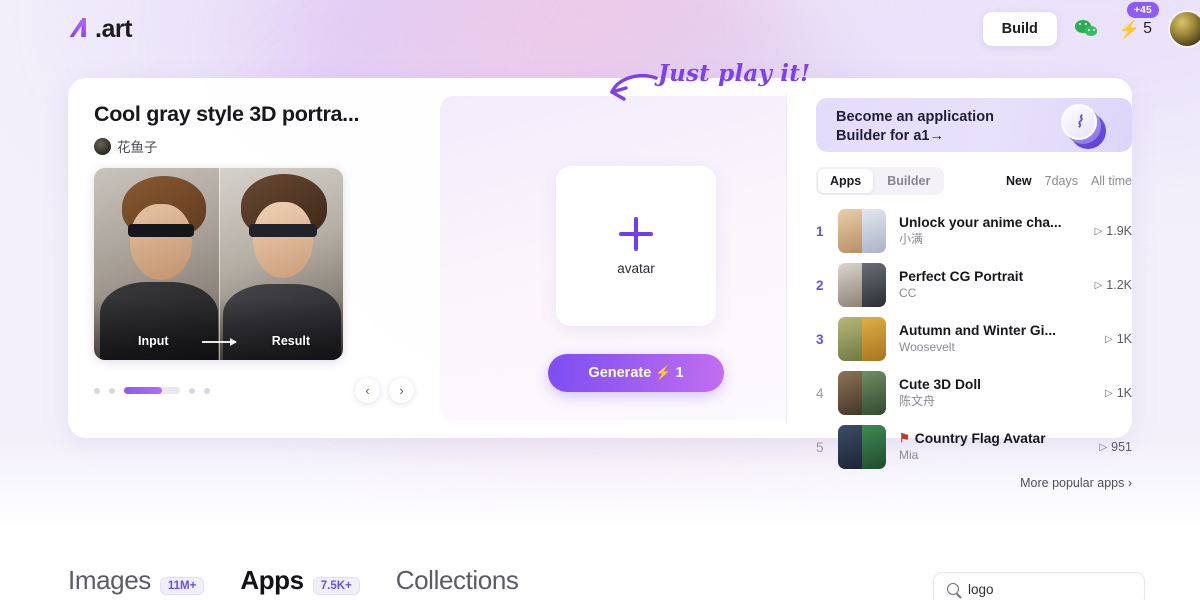 This screenshot has width=1200, height=600. I want to click on filter-7days: 7days, so click(1061, 181).